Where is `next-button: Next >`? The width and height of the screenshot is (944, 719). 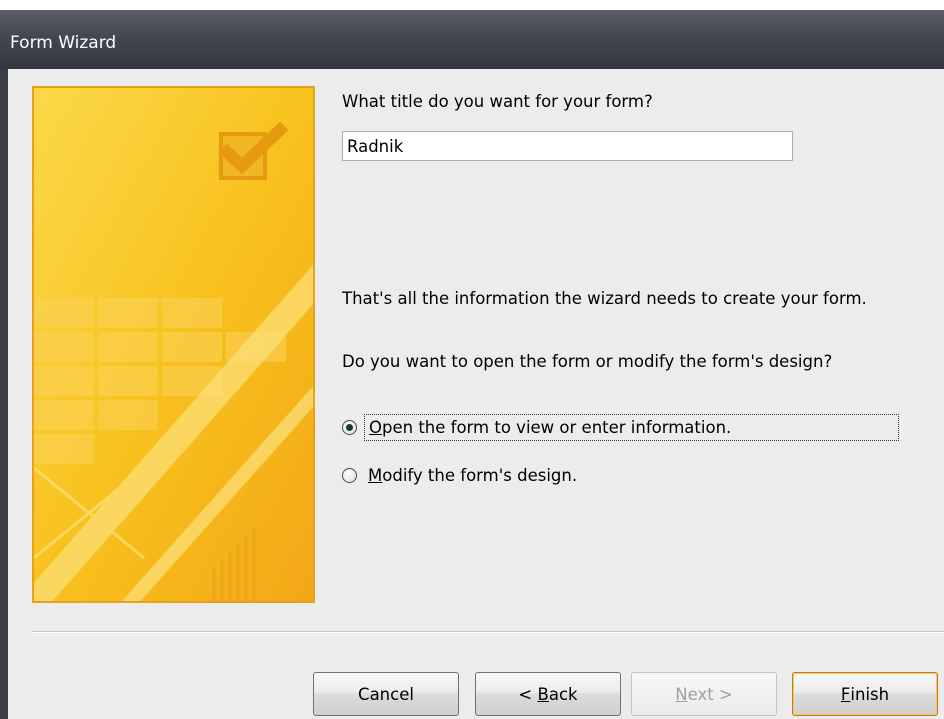
next-button: Next > is located at coordinates (704, 694).